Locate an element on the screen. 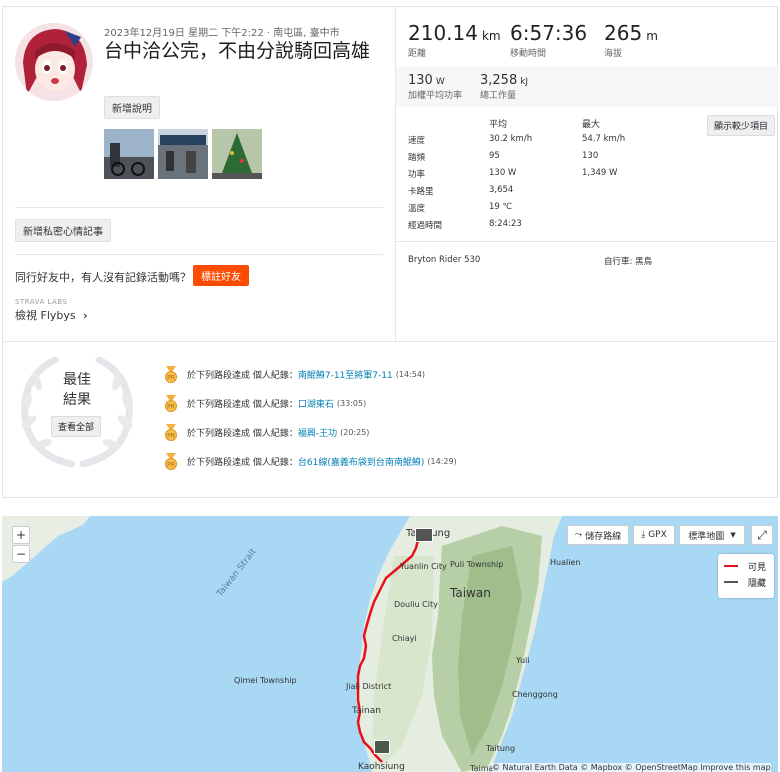  stat-value: 130 is located at coordinates (420, 80).